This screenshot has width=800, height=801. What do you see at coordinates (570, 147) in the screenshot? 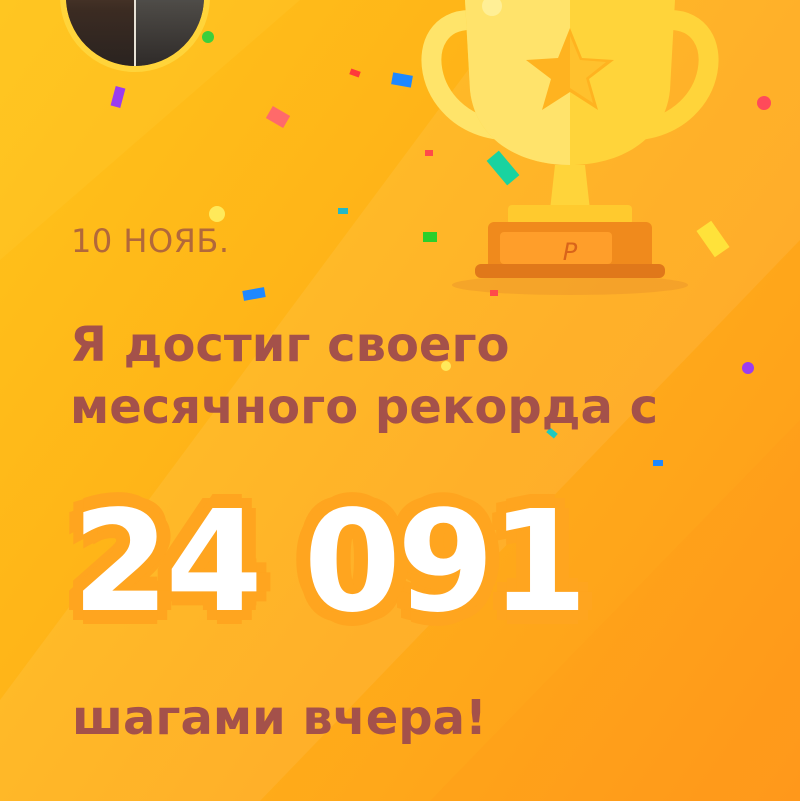
I see `trophy-icon: P` at bounding box center [570, 147].